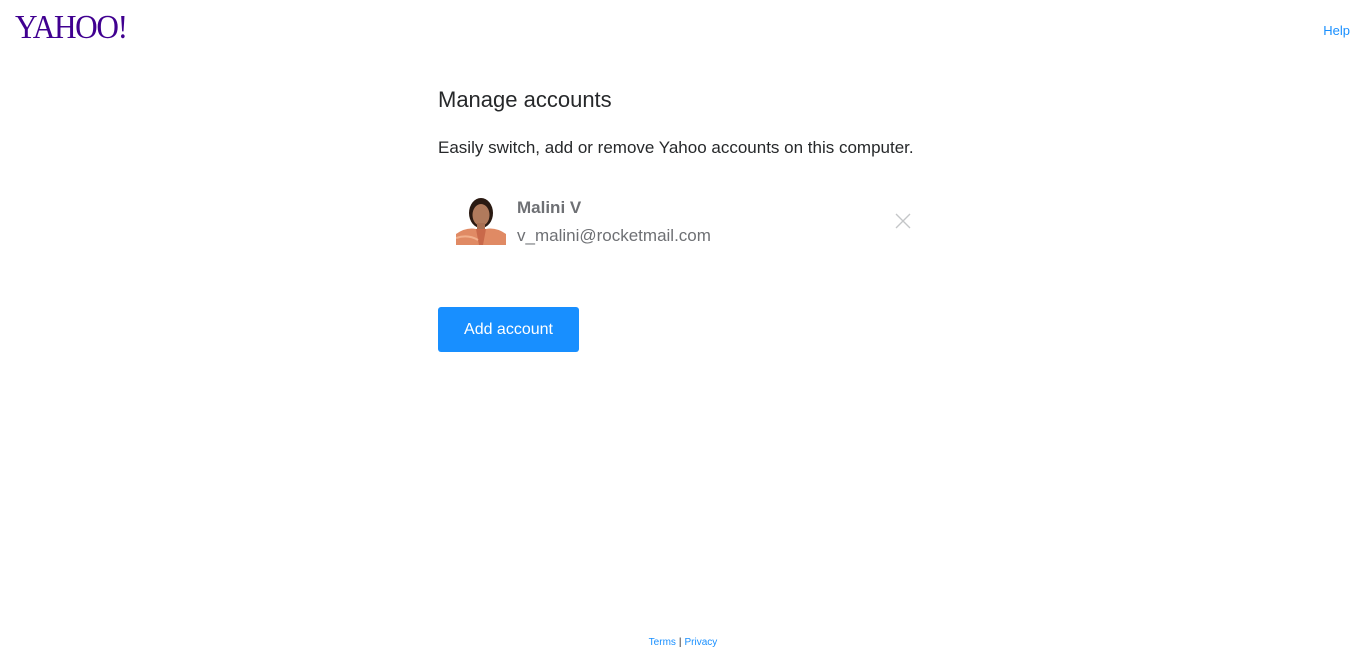 The width and height of the screenshot is (1366, 657). Describe the element at coordinates (683, 642) in the screenshot. I see `footer: Terms | Privacy` at that location.